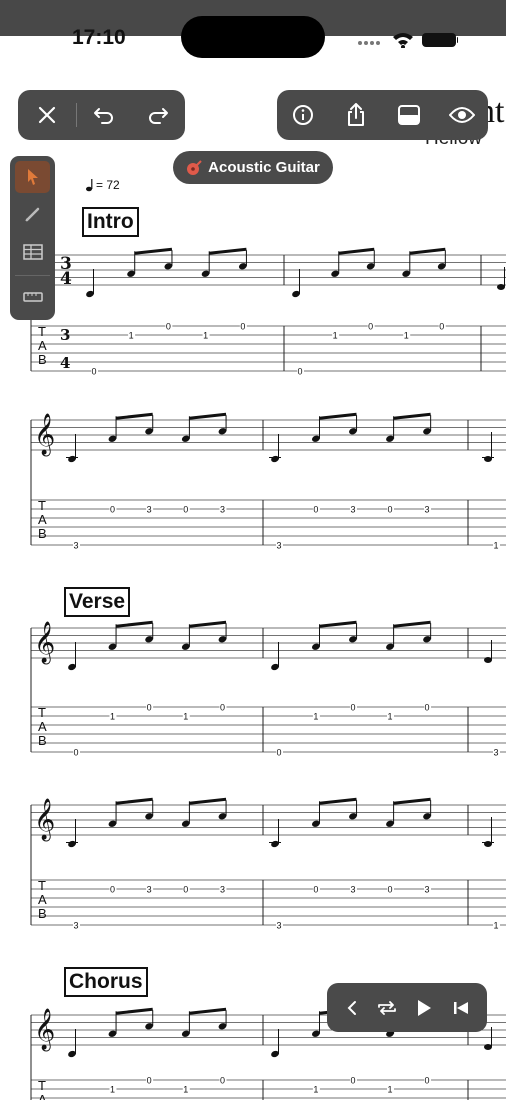 This screenshot has width=506, height=1100. Describe the element at coordinates (32, 275) in the screenshot. I see `palette-divider` at that location.